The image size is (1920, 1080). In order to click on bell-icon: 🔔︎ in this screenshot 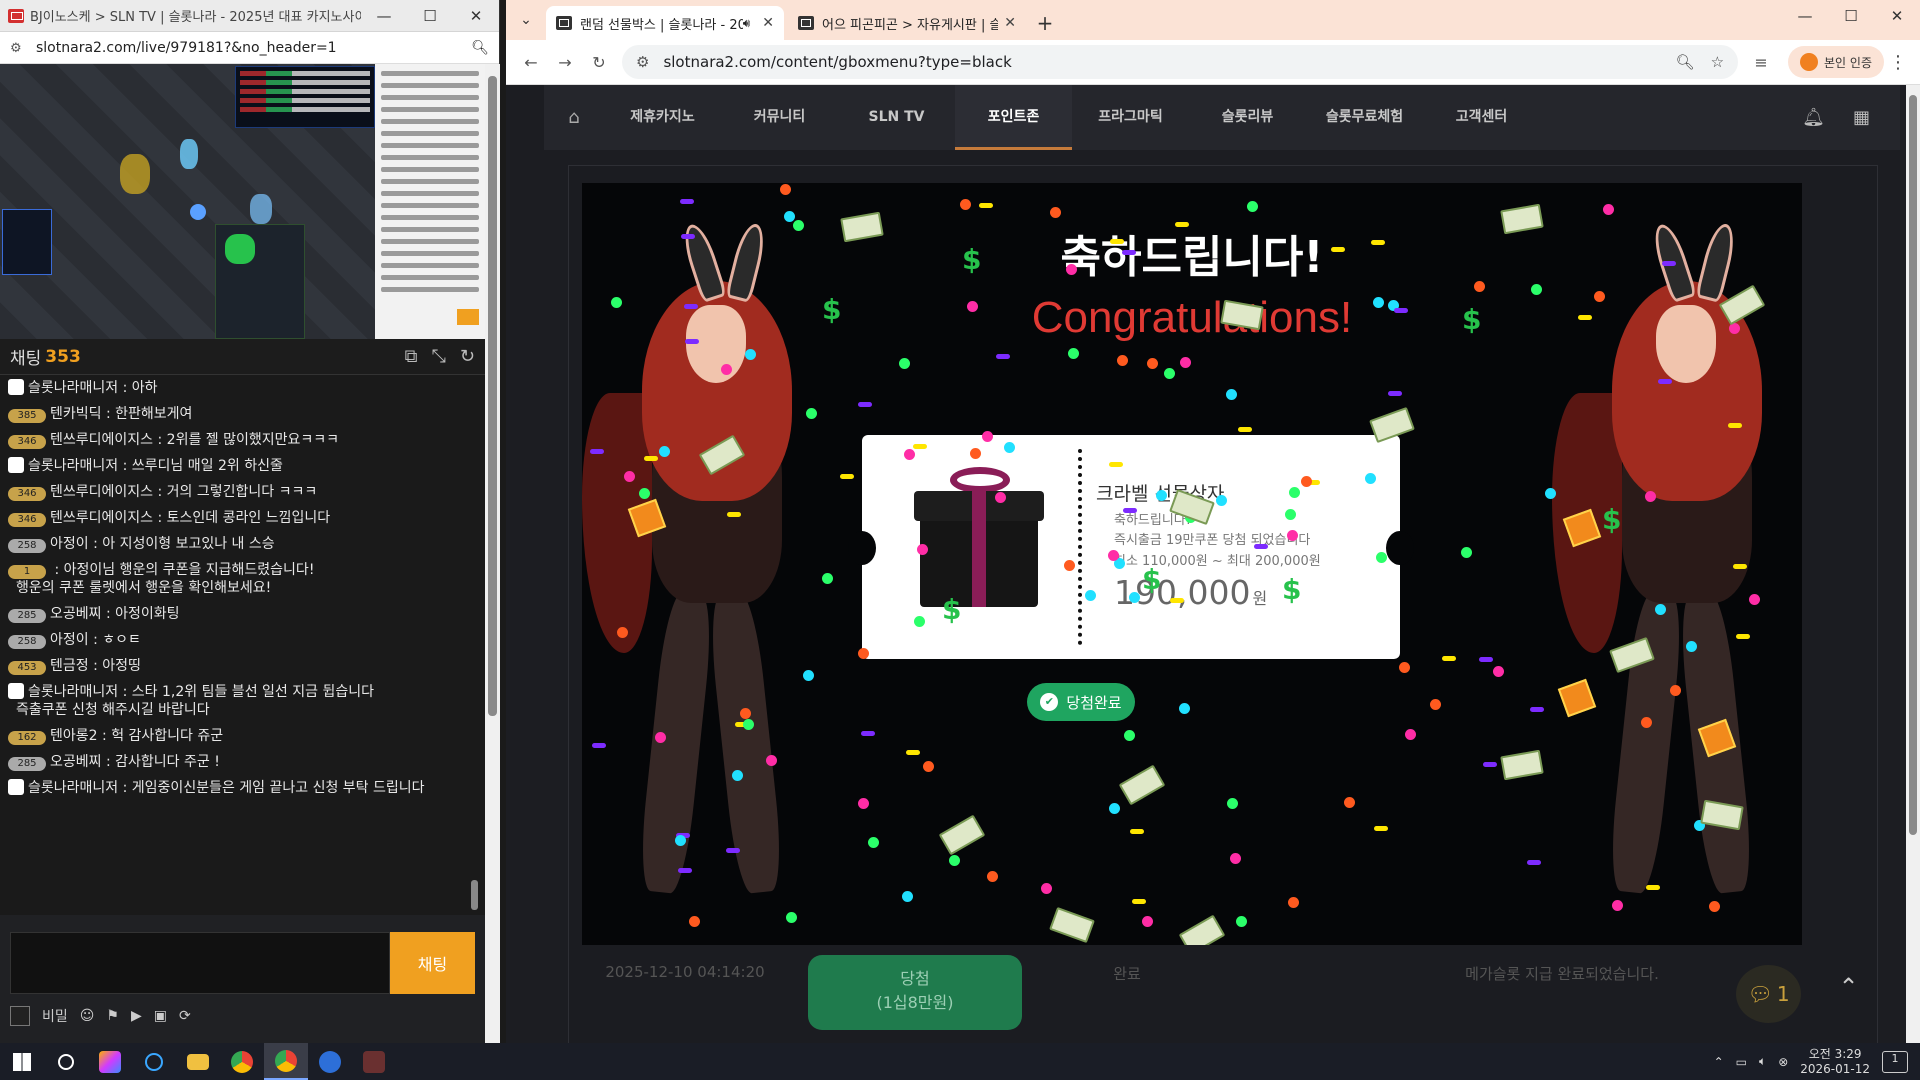, I will do `click(1813, 117)`.